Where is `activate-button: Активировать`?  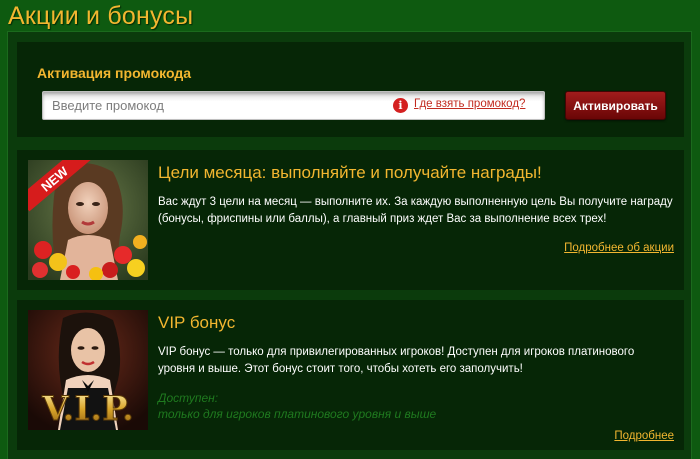
activate-button: Активировать is located at coordinates (615, 105).